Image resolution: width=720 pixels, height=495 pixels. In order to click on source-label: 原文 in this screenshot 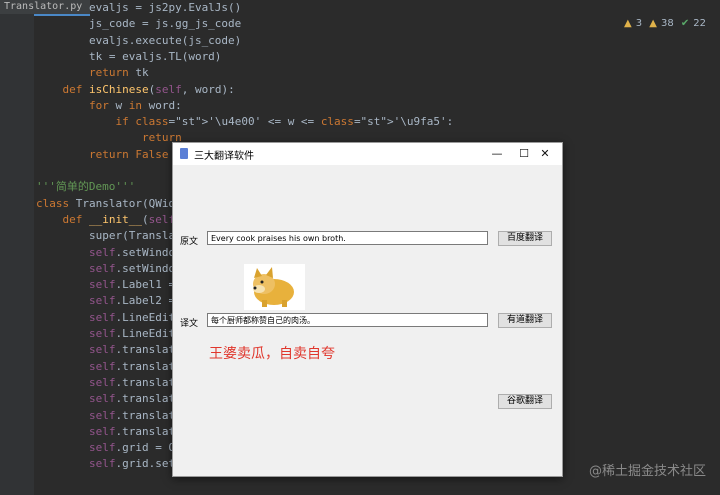, I will do `click(189, 242)`.